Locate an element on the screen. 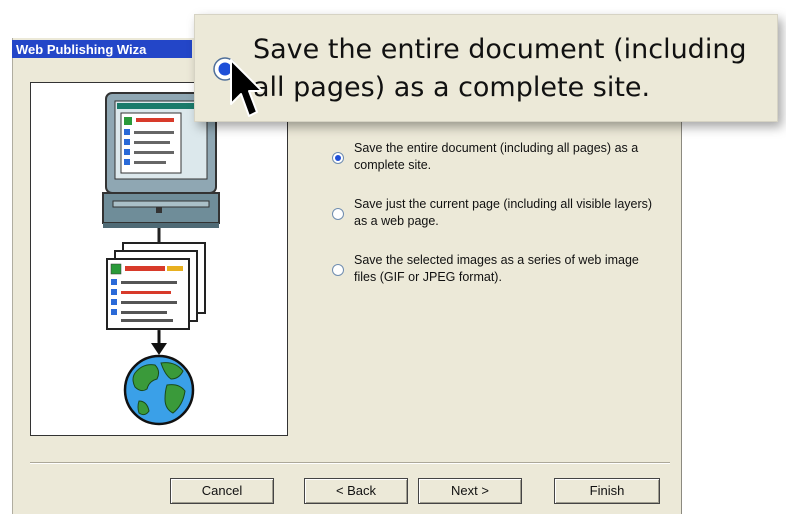 The width and height of the screenshot is (786, 514). web-document-icon is located at coordinates (156, 286).